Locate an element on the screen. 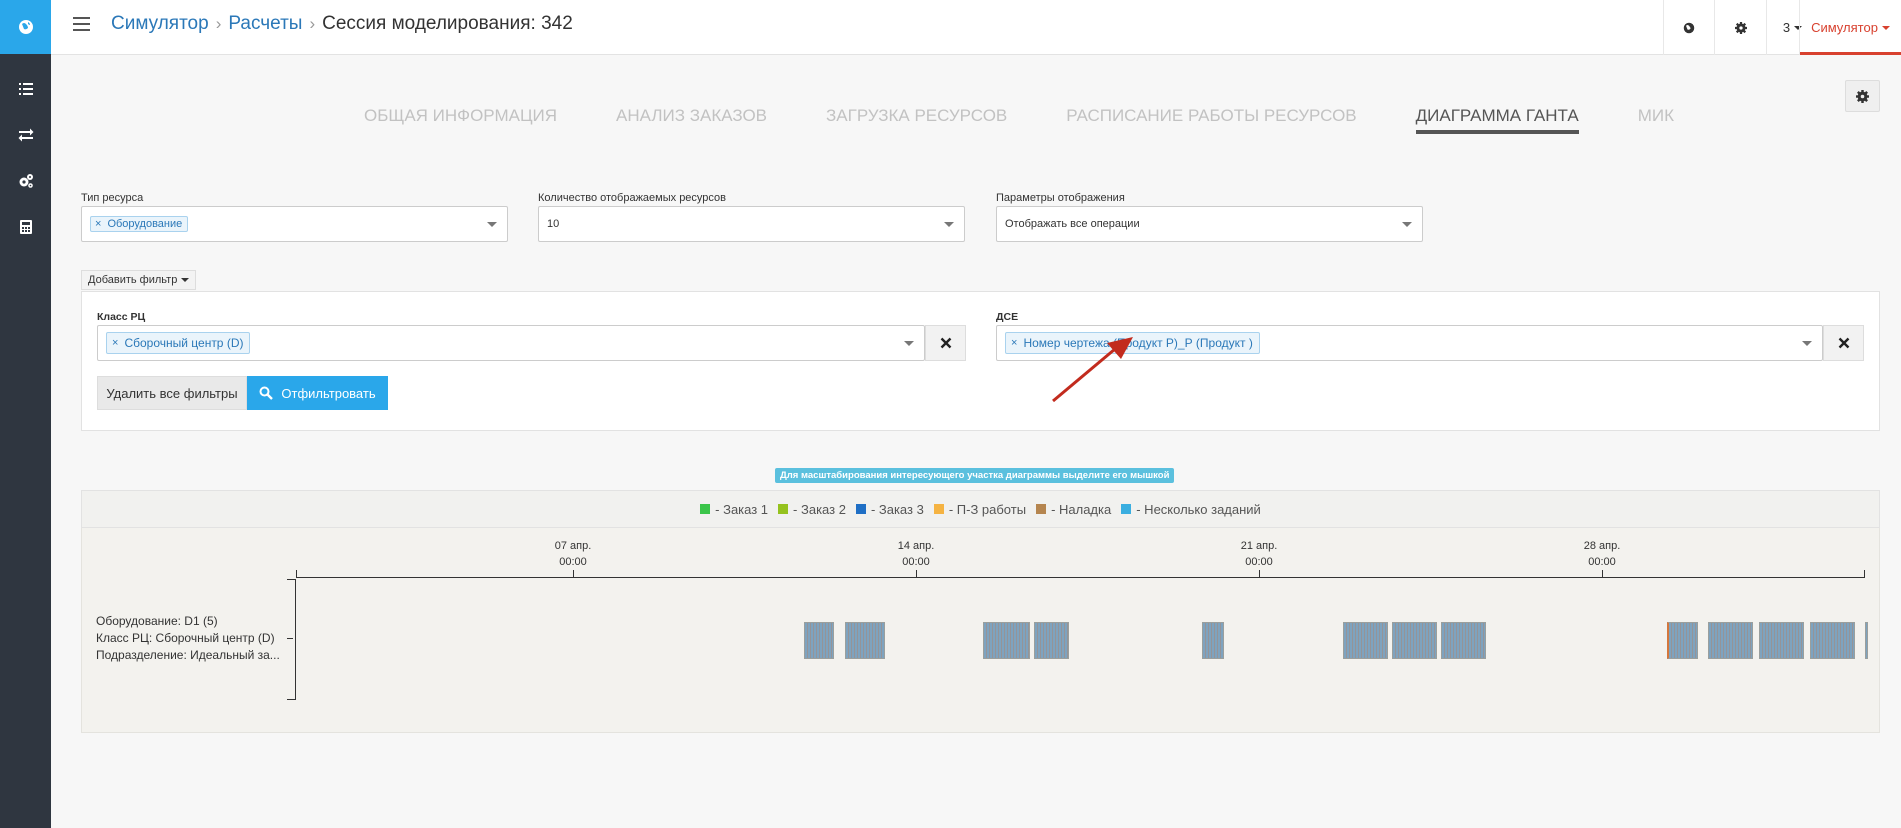  legend-label: - Заказ 2 is located at coordinates (819, 509).